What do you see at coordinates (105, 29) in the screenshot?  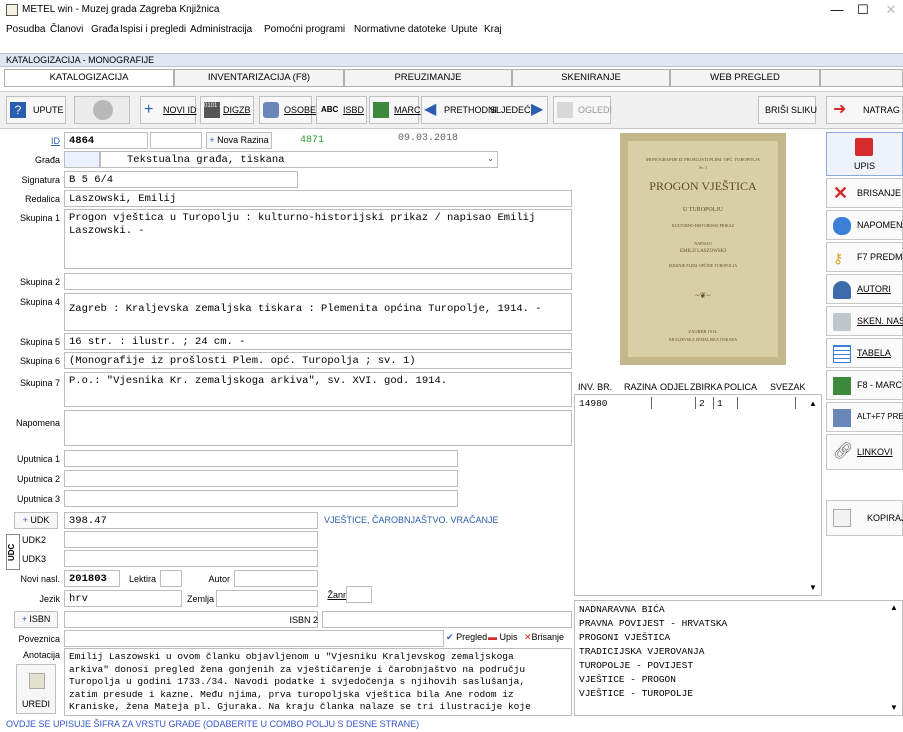 I see `menu-grada: Građa` at bounding box center [105, 29].